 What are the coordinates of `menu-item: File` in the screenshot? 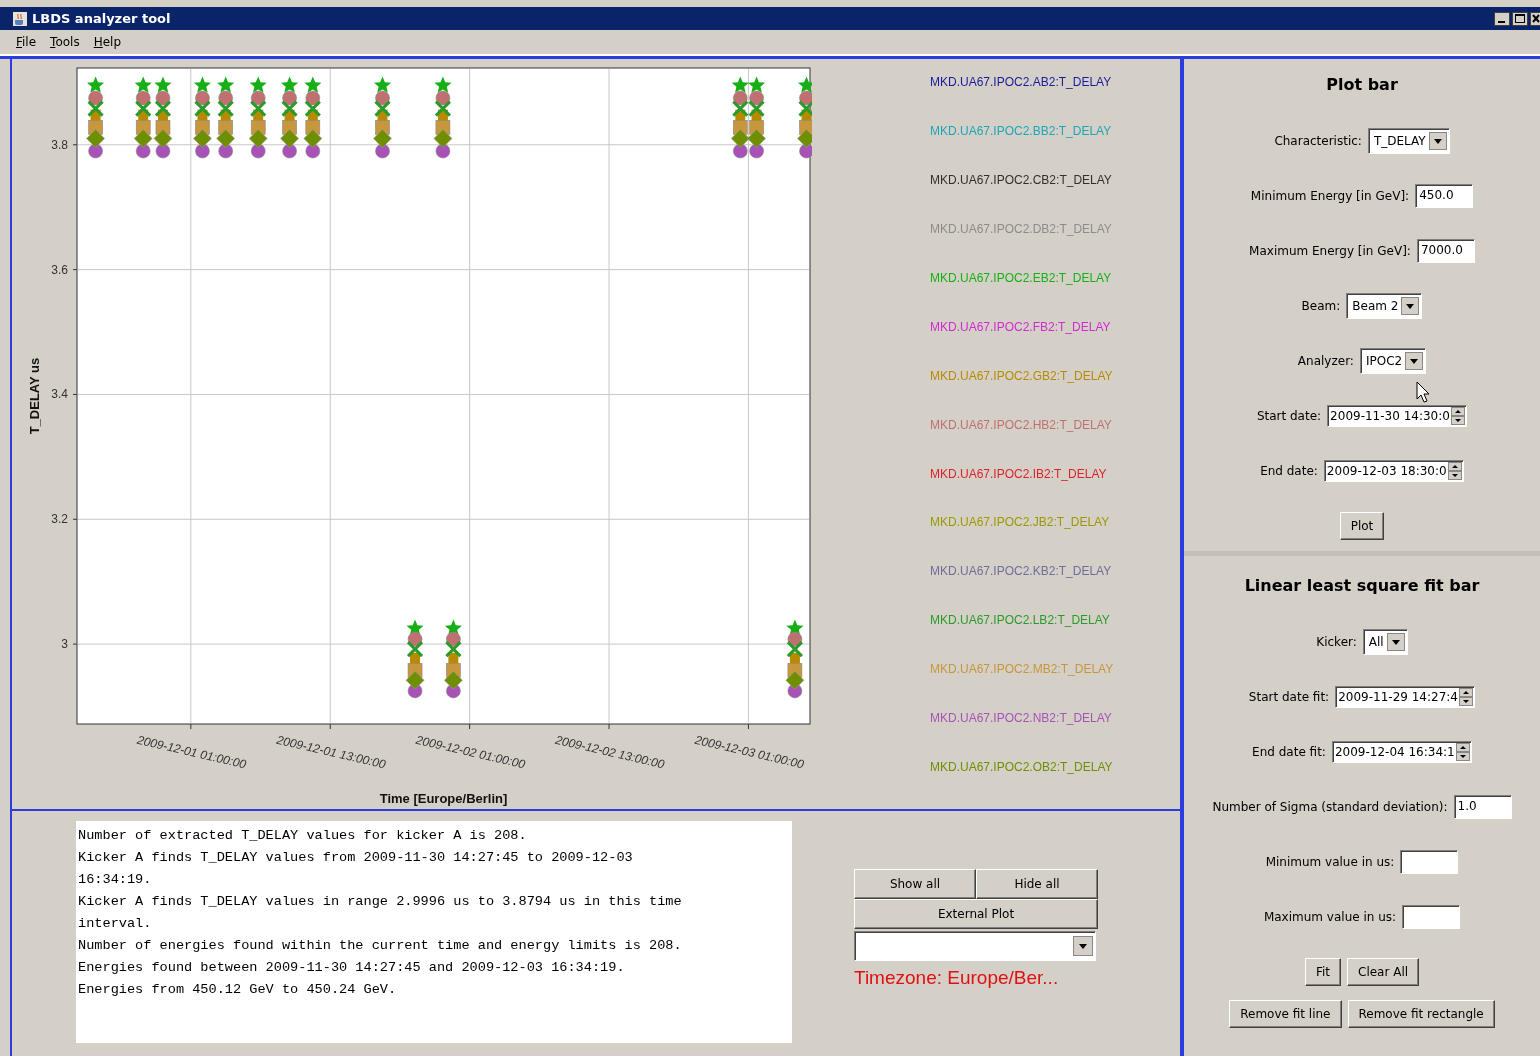 It's located at (26, 42).